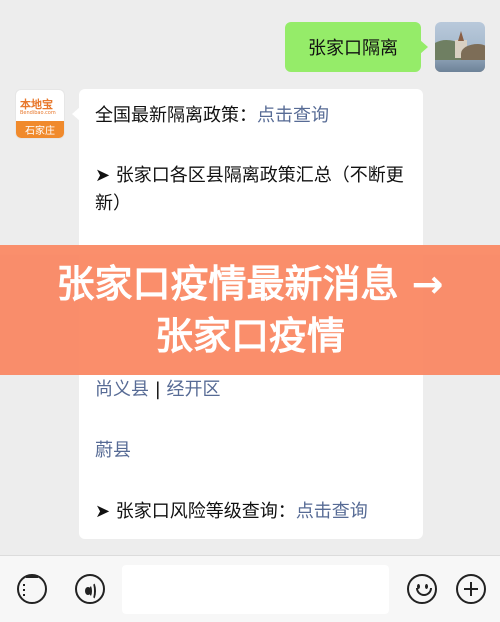 The width and height of the screenshot is (500, 622). What do you see at coordinates (194, 389) in the screenshot?
I see `link-jingkai: 经开区` at bounding box center [194, 389].